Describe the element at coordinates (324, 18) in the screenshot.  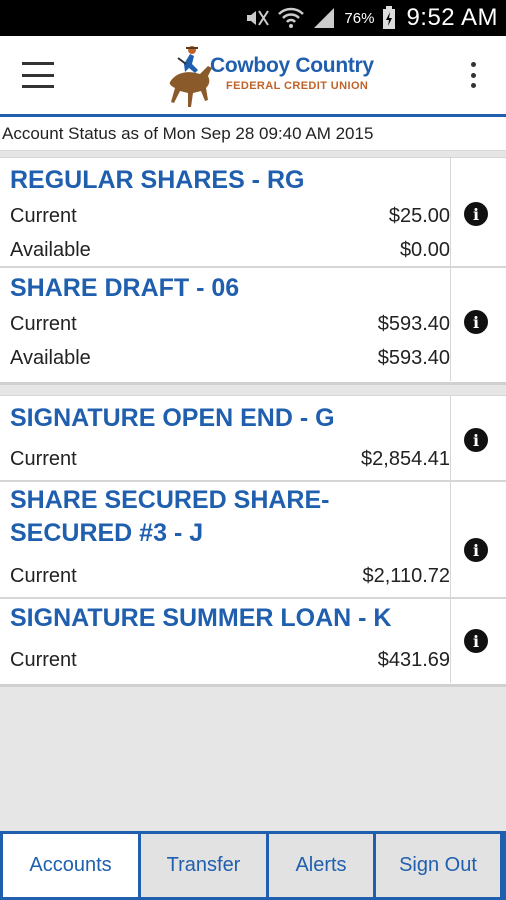
I see `signal-icon` at that location.